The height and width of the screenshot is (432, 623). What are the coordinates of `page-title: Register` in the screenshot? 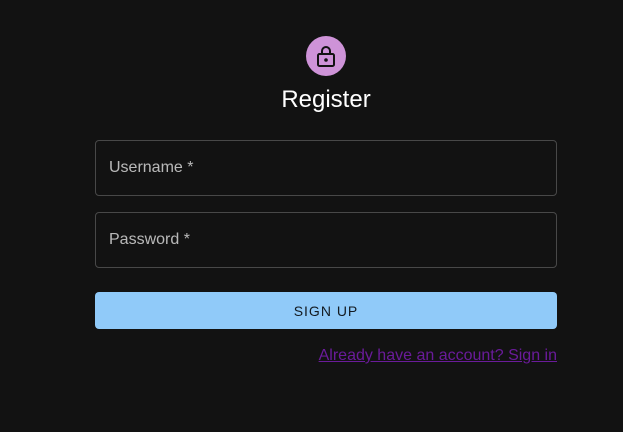 It's located at (326, 99).